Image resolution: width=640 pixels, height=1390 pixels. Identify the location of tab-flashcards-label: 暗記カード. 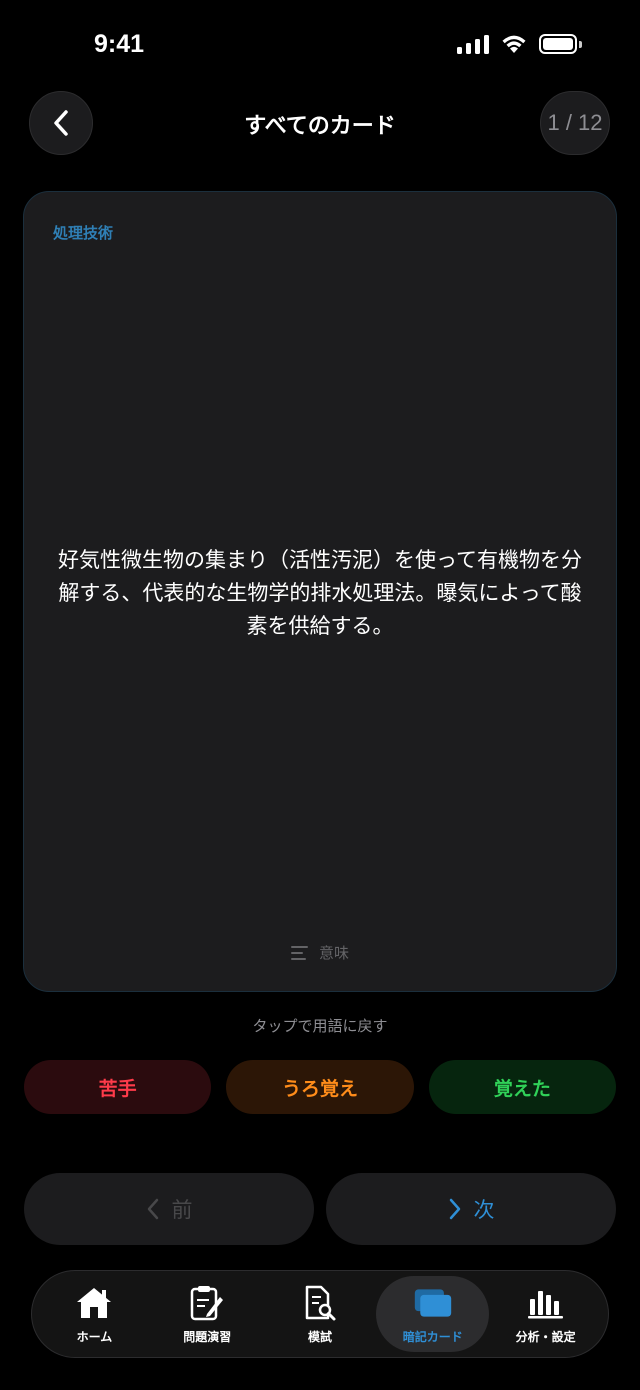
(432, 1336).